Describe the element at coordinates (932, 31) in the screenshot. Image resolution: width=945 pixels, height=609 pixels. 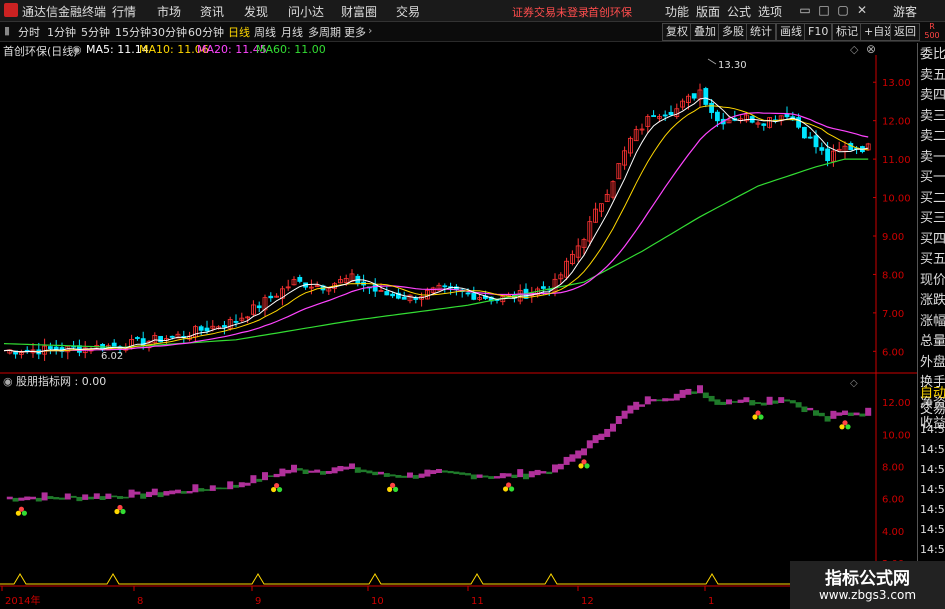
I see `level2-badge: R 500` at that location.